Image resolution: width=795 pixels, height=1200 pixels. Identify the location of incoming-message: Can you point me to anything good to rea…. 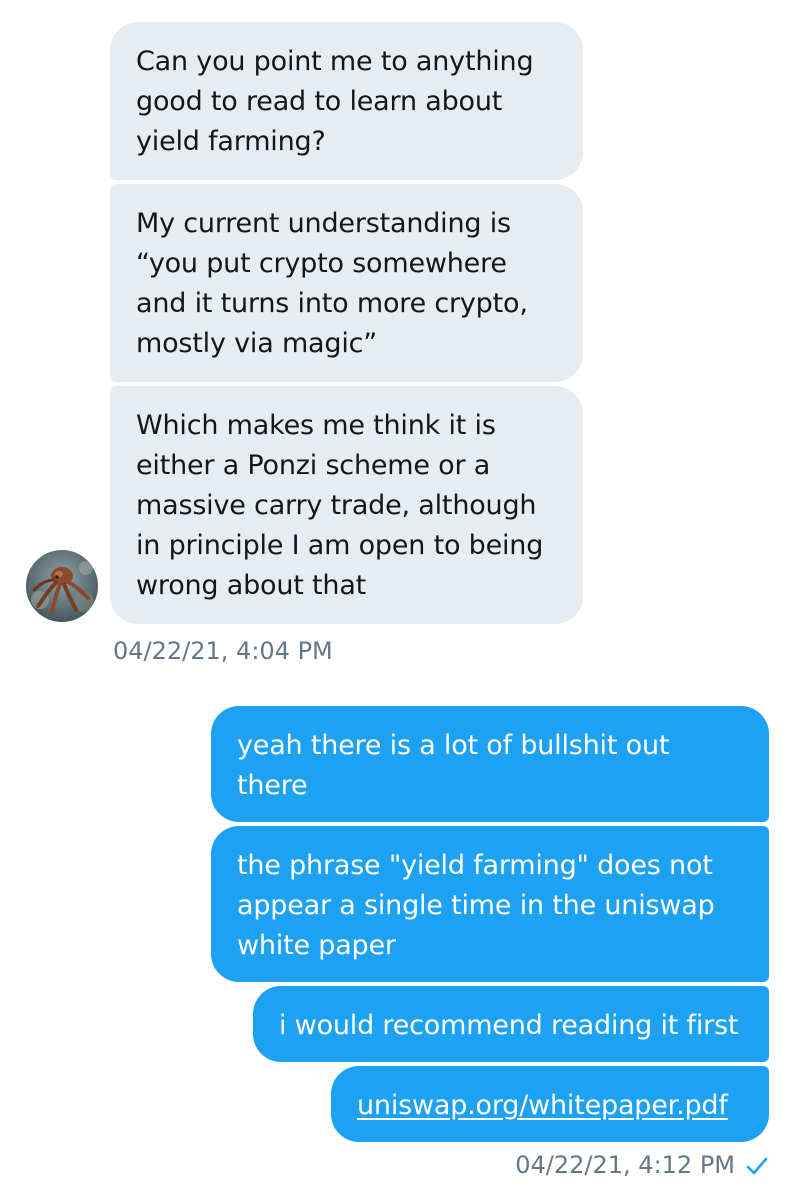
(346, 101).